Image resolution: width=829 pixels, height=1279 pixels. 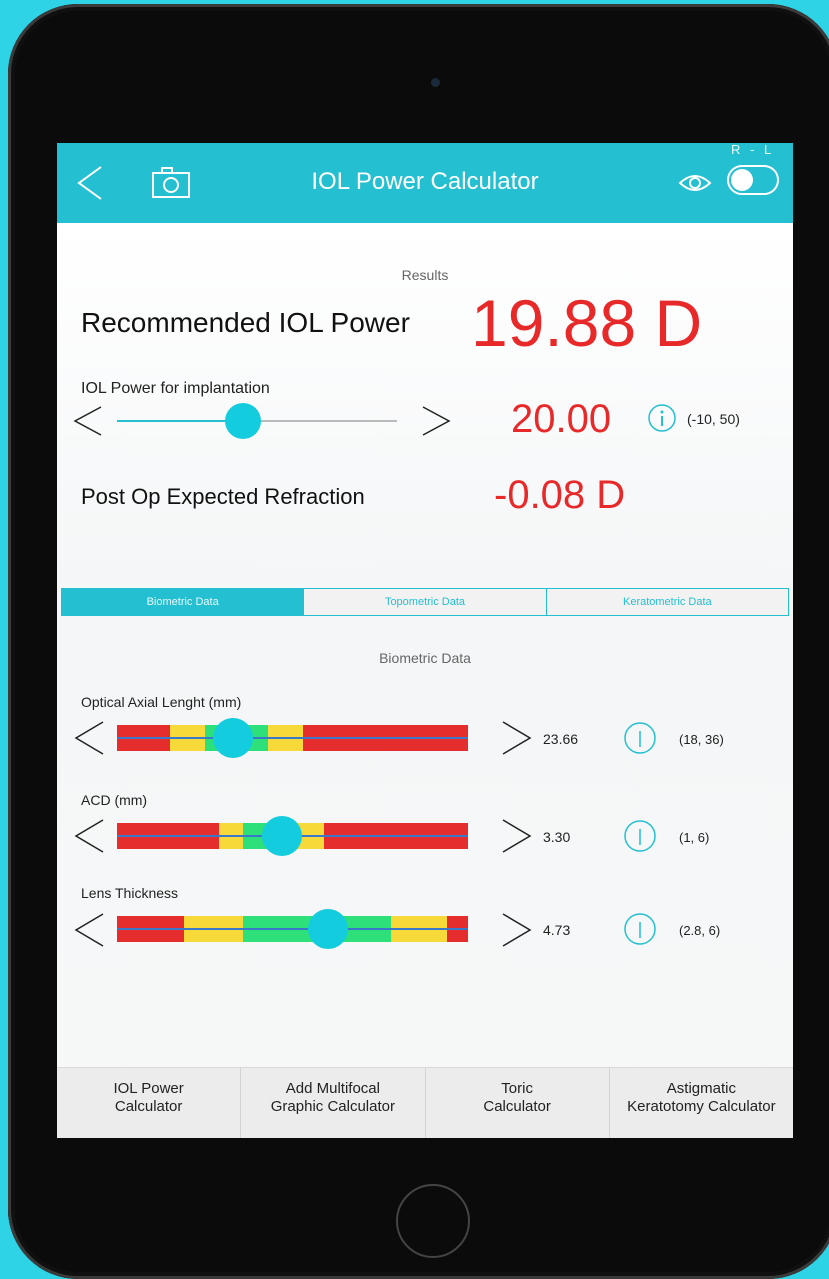 What do you see at coordinates (557, 930) in the screenshot?
I see `lens-thickness-value: 4.73` at bounding box center [557, 930].